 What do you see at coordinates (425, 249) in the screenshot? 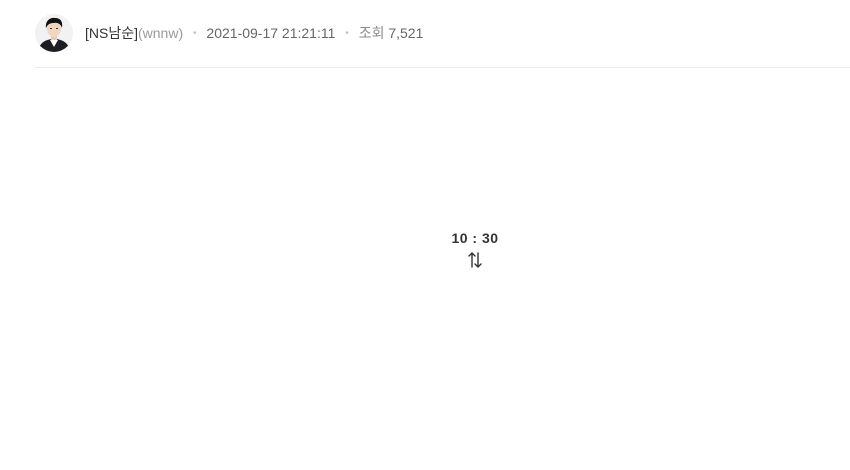
I see `post-body: 10 : 30` at bounding box center [425, 249].